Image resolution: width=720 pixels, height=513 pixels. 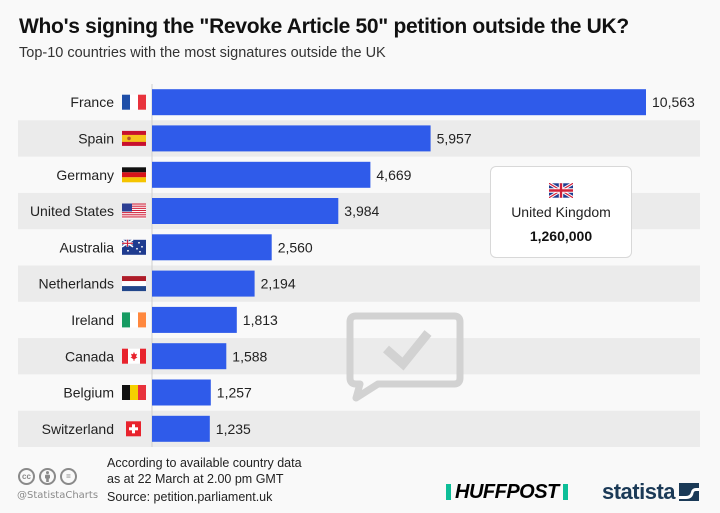 I want to click on category-label: Canada, so click(x=89, y=356).